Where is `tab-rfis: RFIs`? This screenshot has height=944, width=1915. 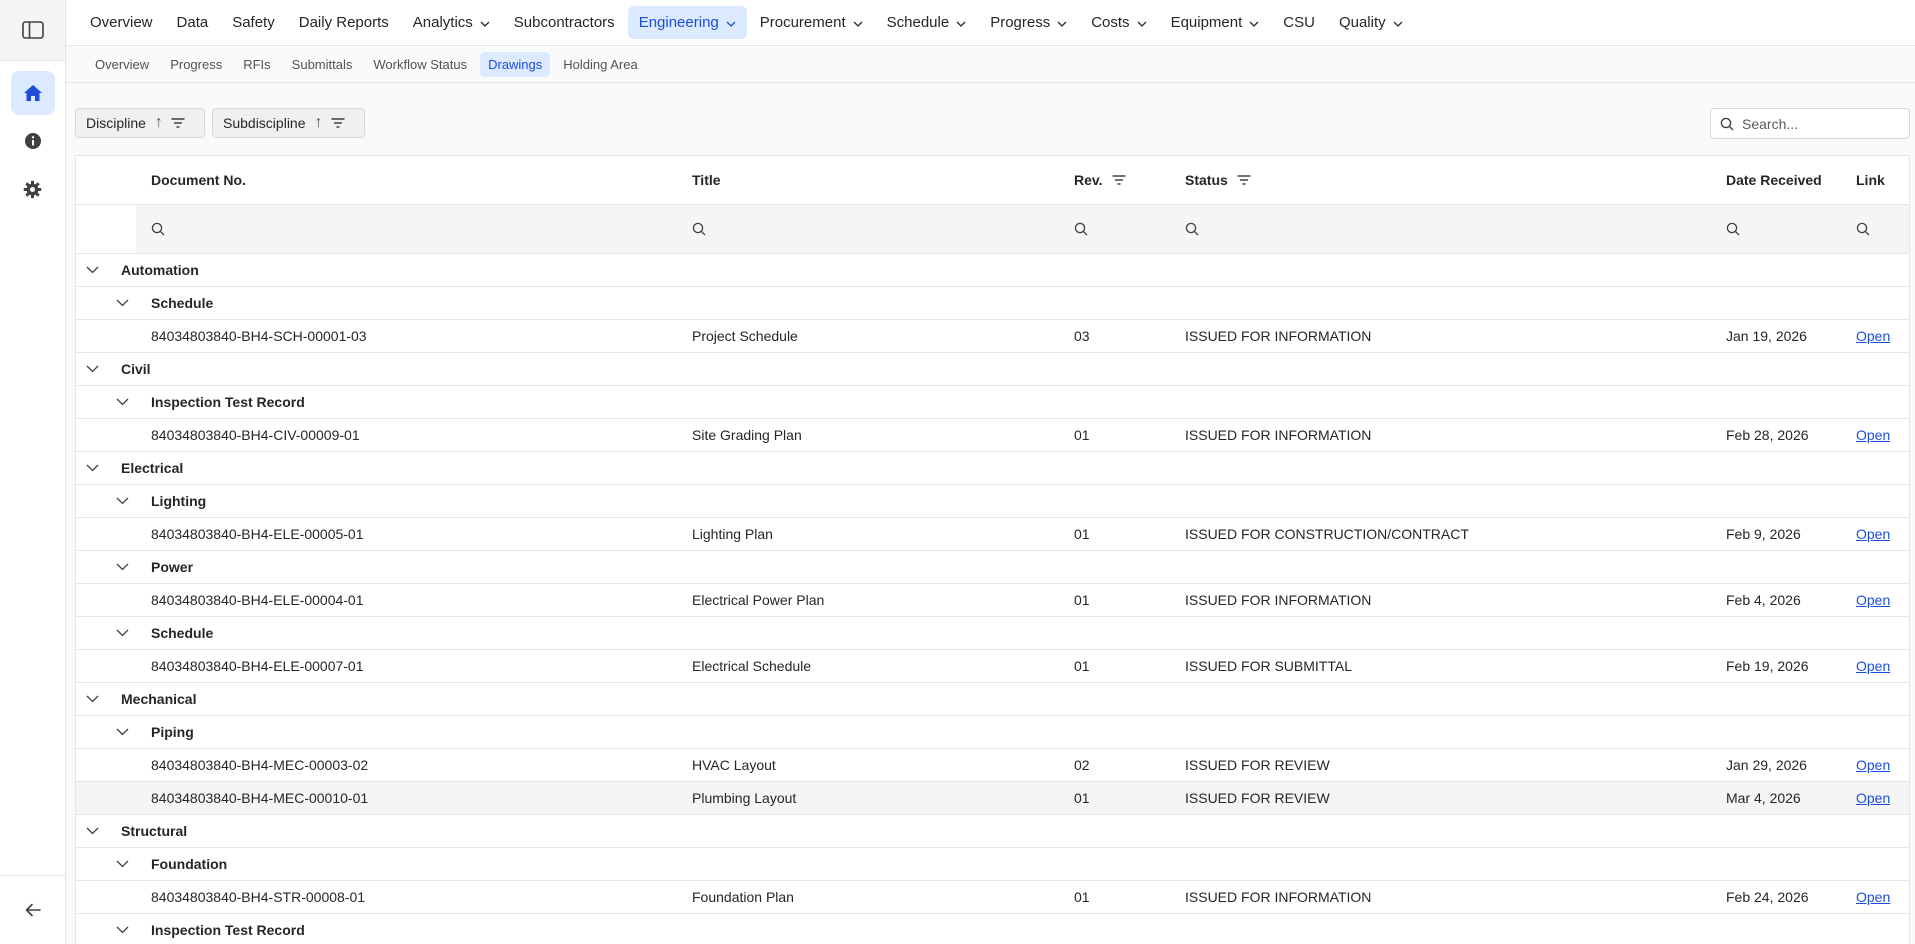
tab-rfis: RFIs is located at coordinates (256, 64).